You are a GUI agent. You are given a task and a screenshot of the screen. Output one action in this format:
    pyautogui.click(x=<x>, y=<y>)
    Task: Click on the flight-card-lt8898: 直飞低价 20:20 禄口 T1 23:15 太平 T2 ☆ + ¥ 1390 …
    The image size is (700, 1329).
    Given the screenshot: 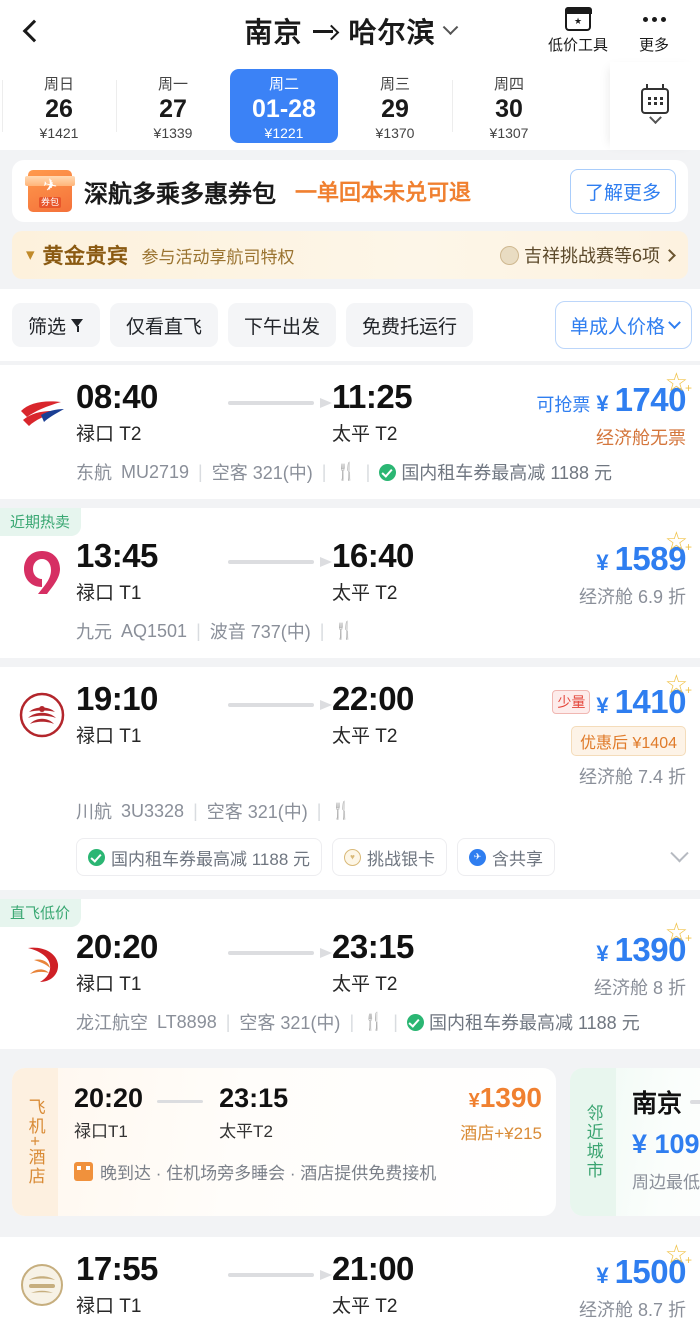 What is the action you would take?
    pyautogui.click(x=350, y=969)
    